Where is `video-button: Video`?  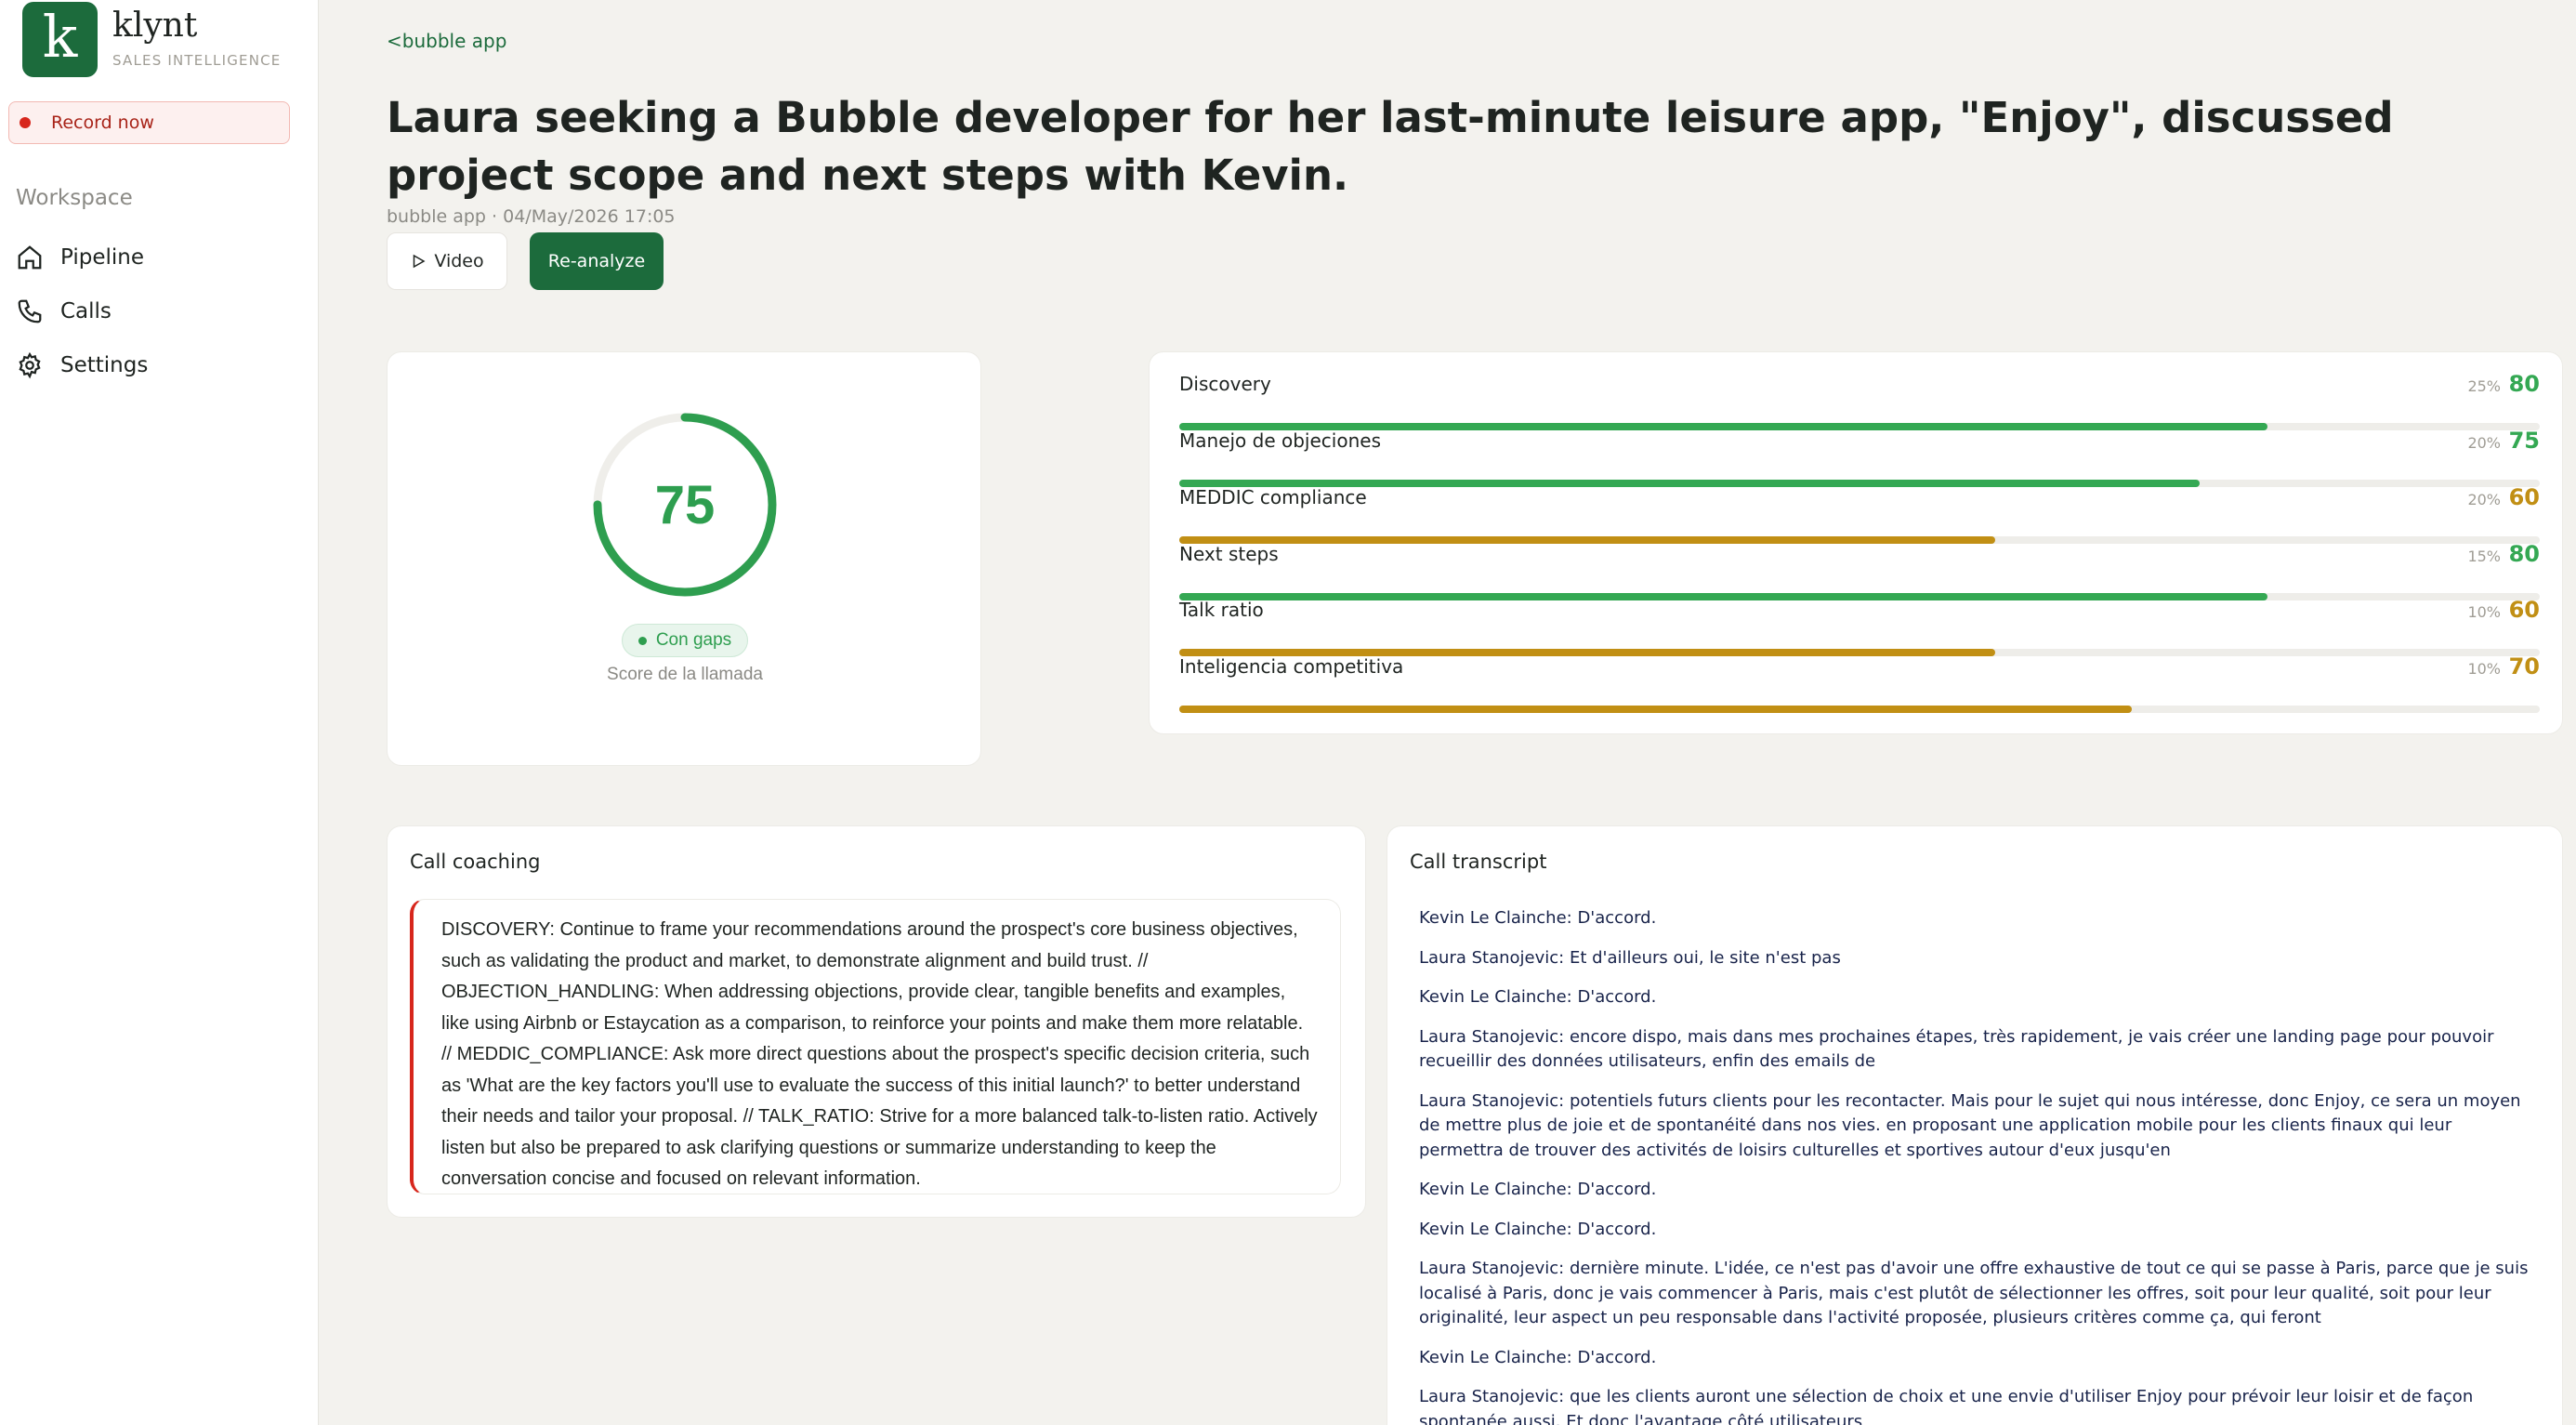 video-button: Video is located at coordinates (447, 261).